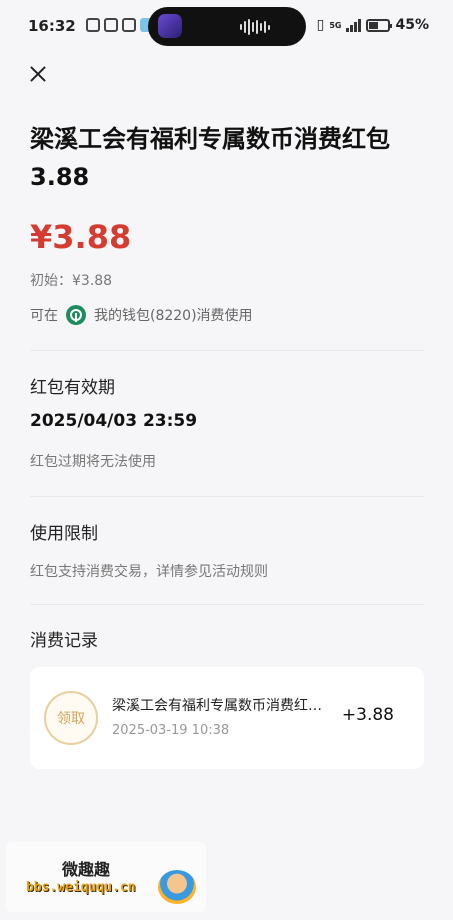  I want to click on battery-percent: 45%, so click(412, 25).